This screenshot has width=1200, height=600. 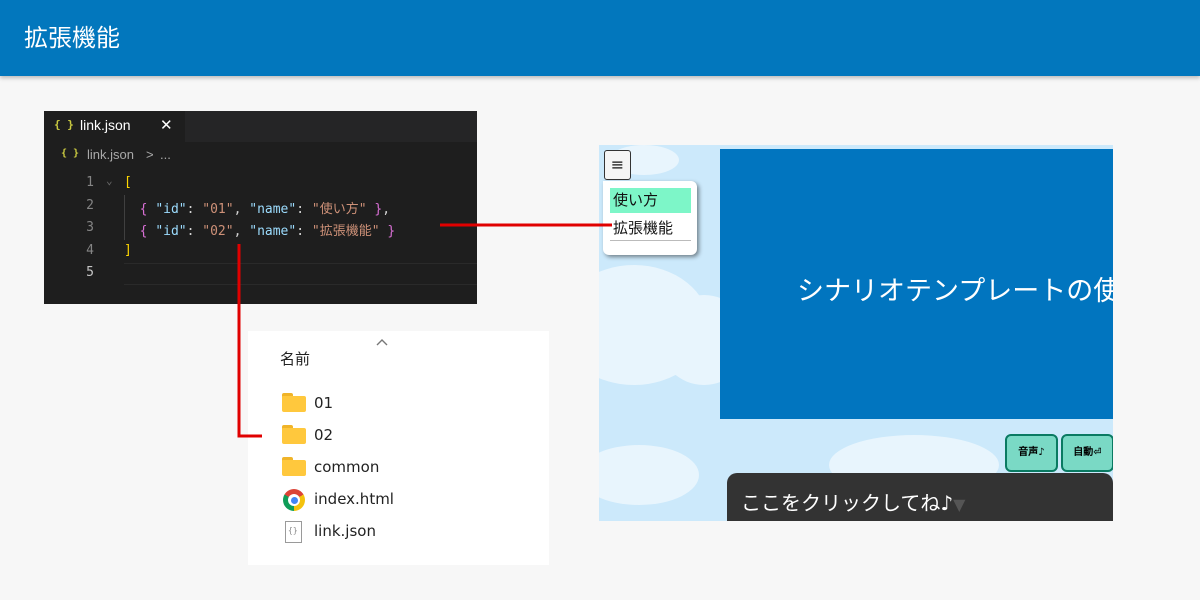 I want to click on code-line-4: ], so click(x=128, y=250).